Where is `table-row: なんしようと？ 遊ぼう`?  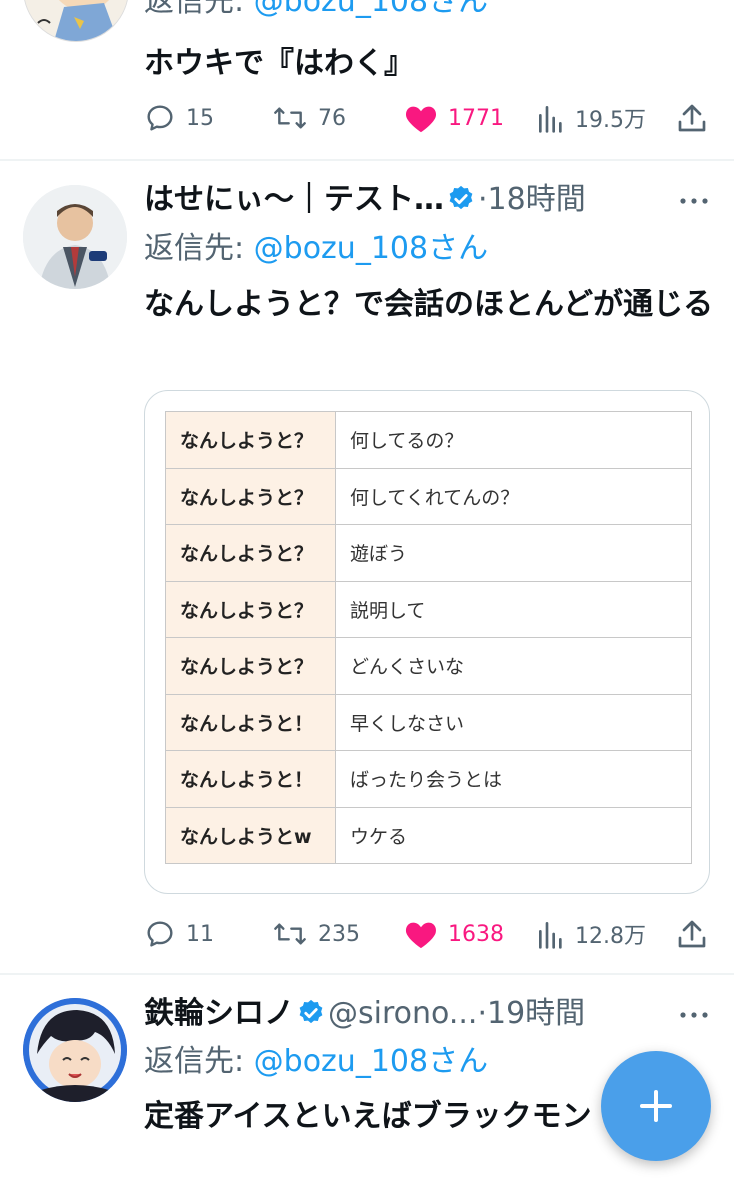 table-row: なんしようと？ 遊ぼう is located at coordinates (428, 553).